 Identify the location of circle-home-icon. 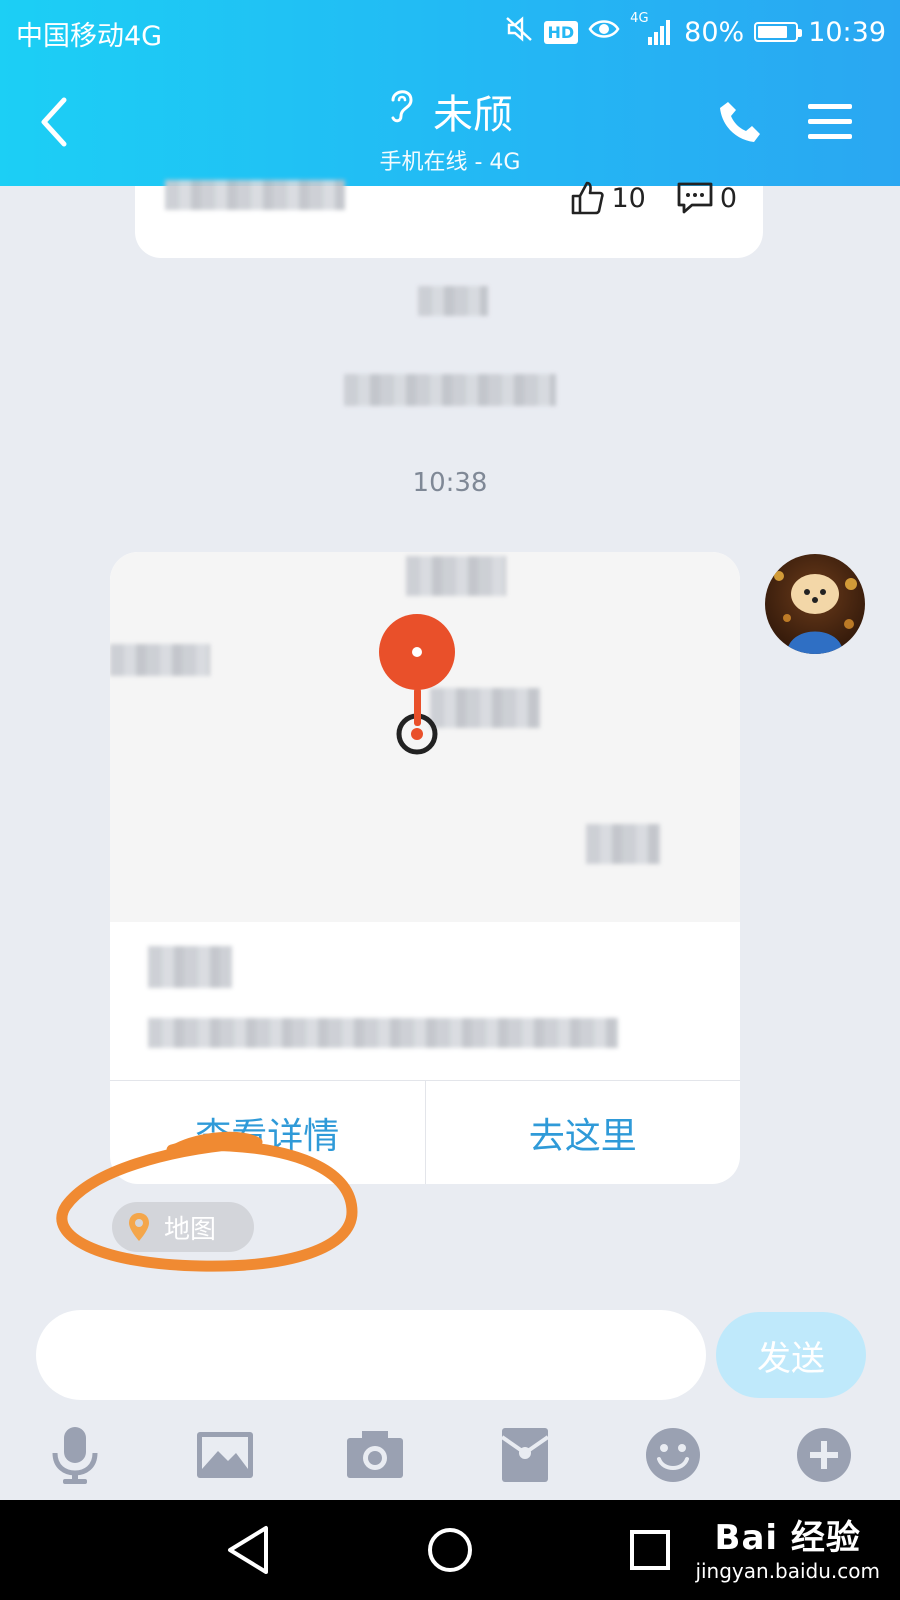
(450, 1550).